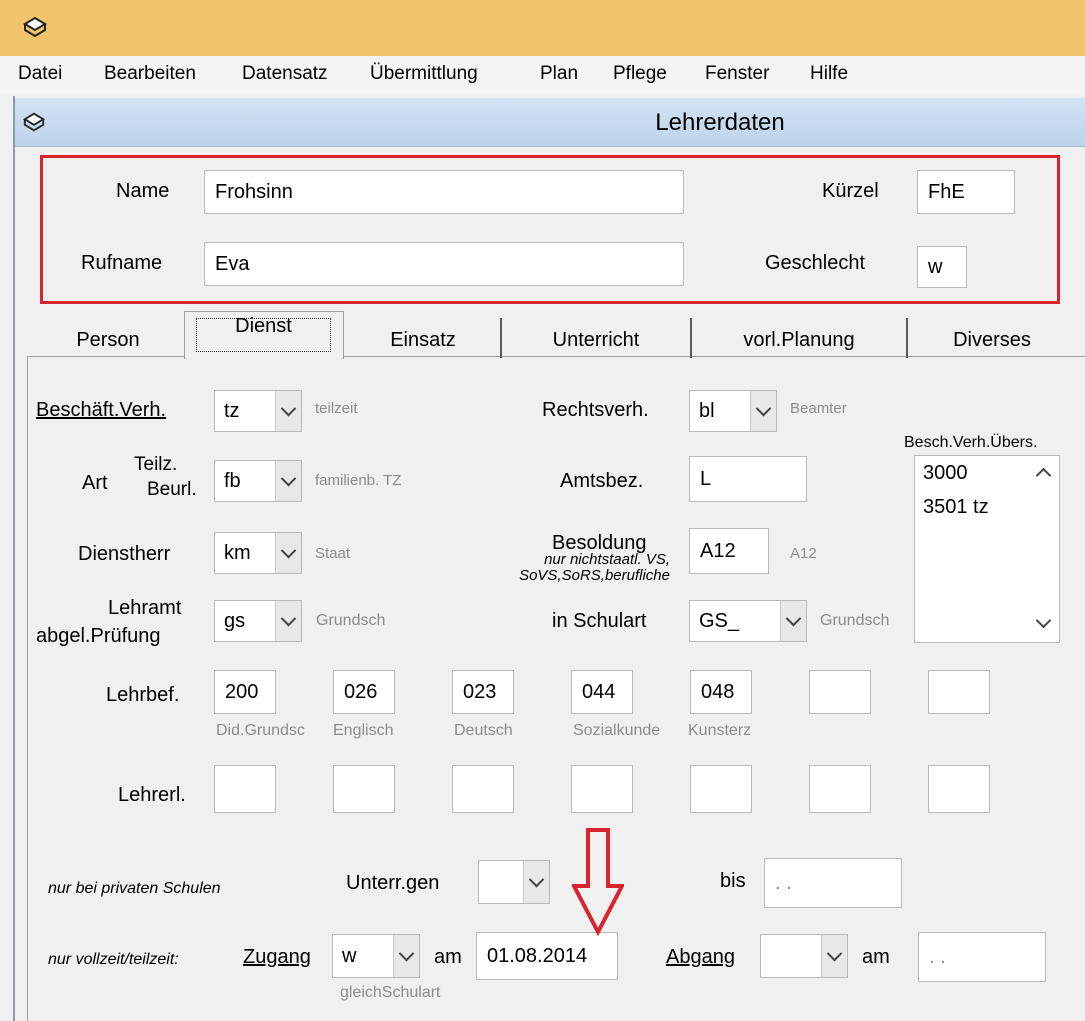  I want to click on beschaeft-value: tz, so click(232, 410).